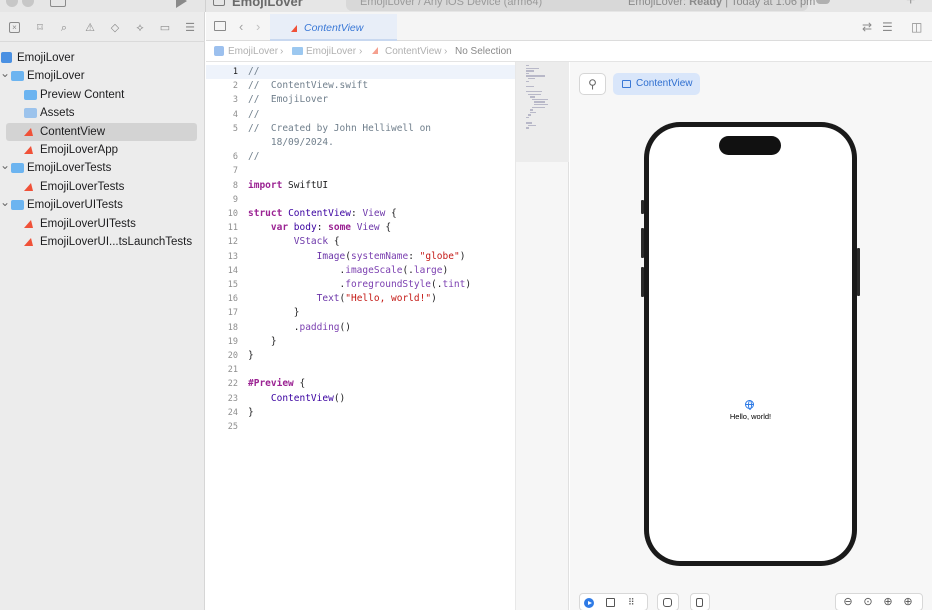 The image size is (932, 610). Describe the element at coordinates (868, 601) in the screenshot. I see `zoom-actual-size-icon: ⊙` at that location.